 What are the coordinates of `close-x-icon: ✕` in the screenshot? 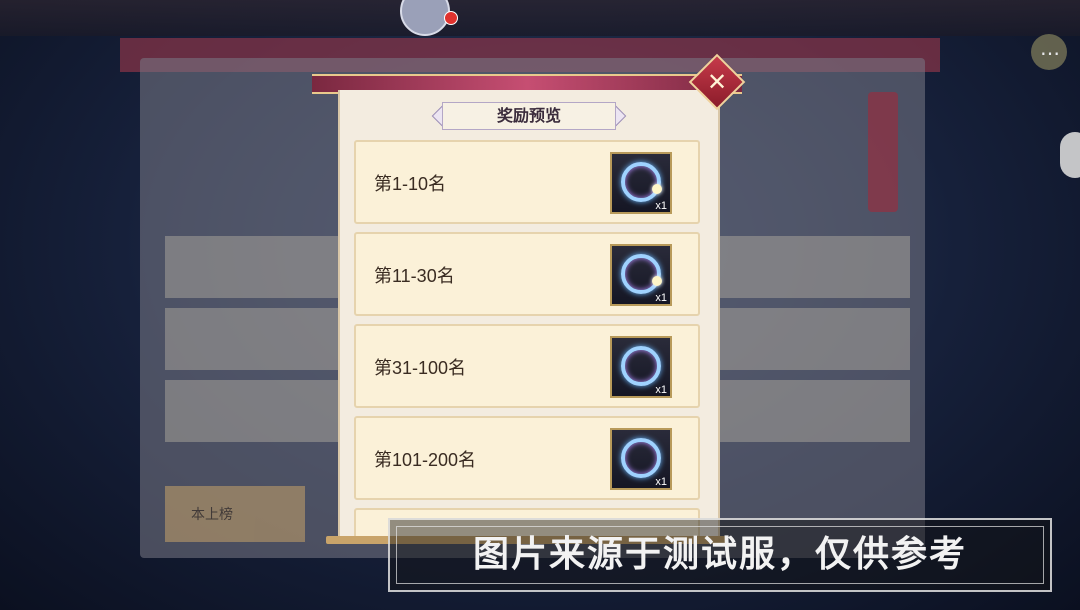 It's located at (717, 82).